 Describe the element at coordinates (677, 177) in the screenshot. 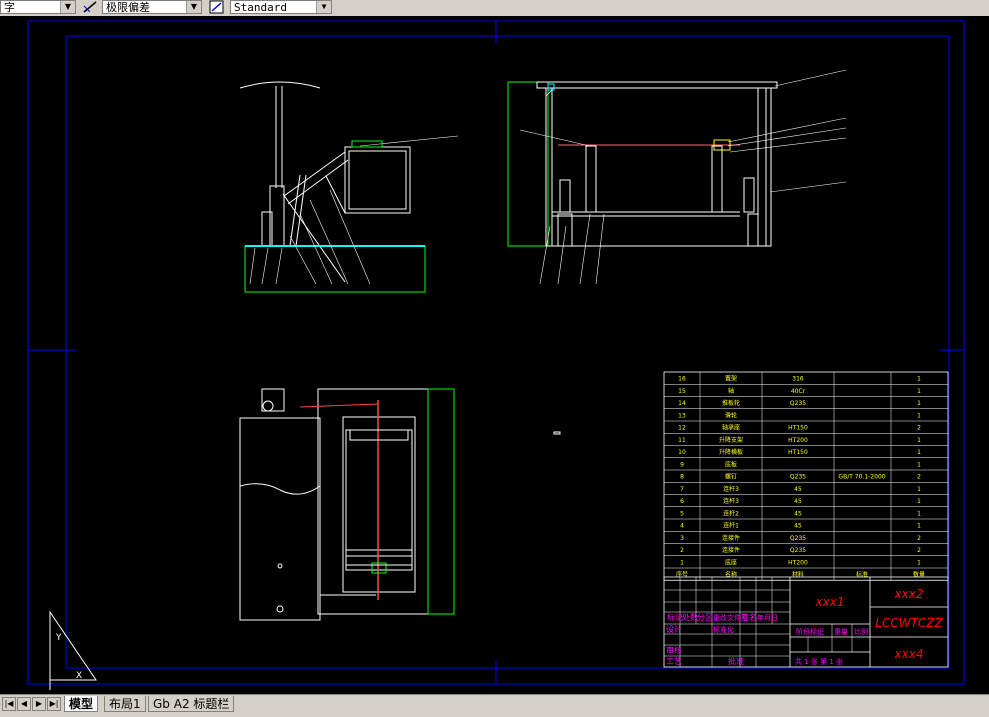

I see `side-view` at that location.